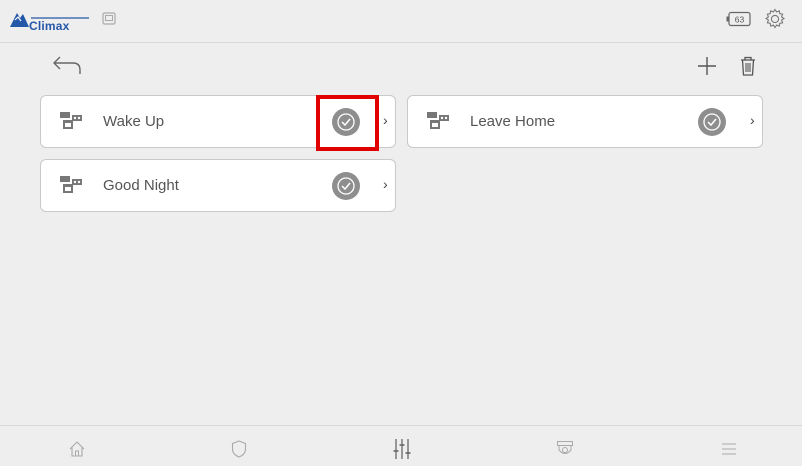  I want to click on climax-logo: Climax, so click(50, 21).